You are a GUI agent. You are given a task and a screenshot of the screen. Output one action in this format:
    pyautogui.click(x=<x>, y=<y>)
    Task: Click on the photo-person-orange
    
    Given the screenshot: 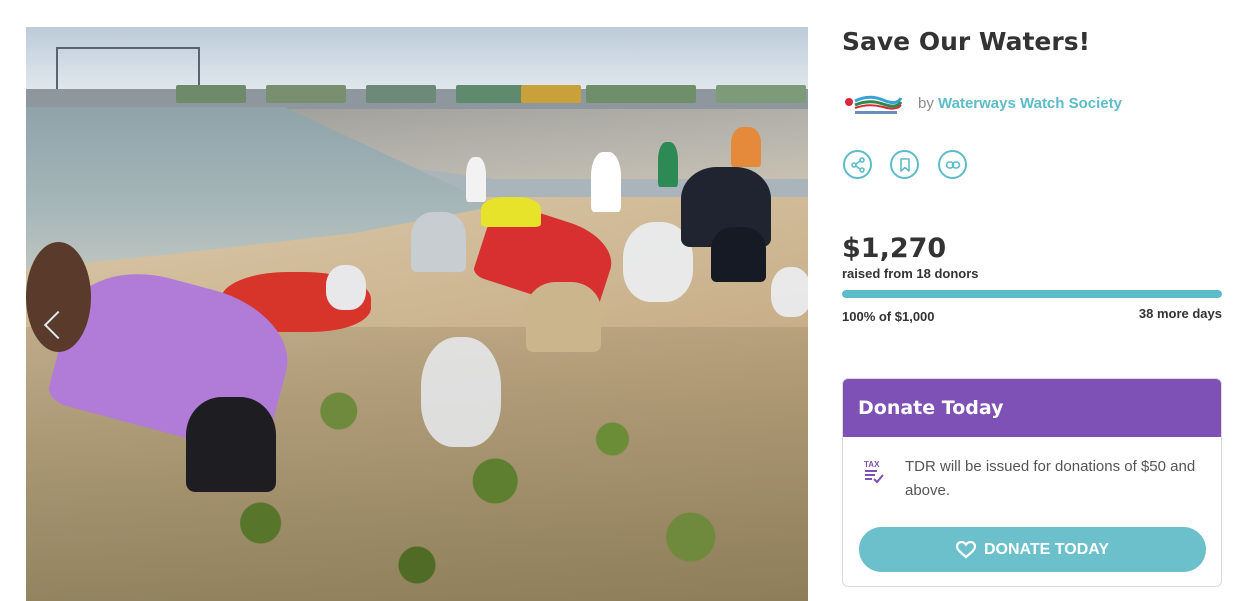 What is the action you would take?
    pyautogui.click(x=746, y=147)
    